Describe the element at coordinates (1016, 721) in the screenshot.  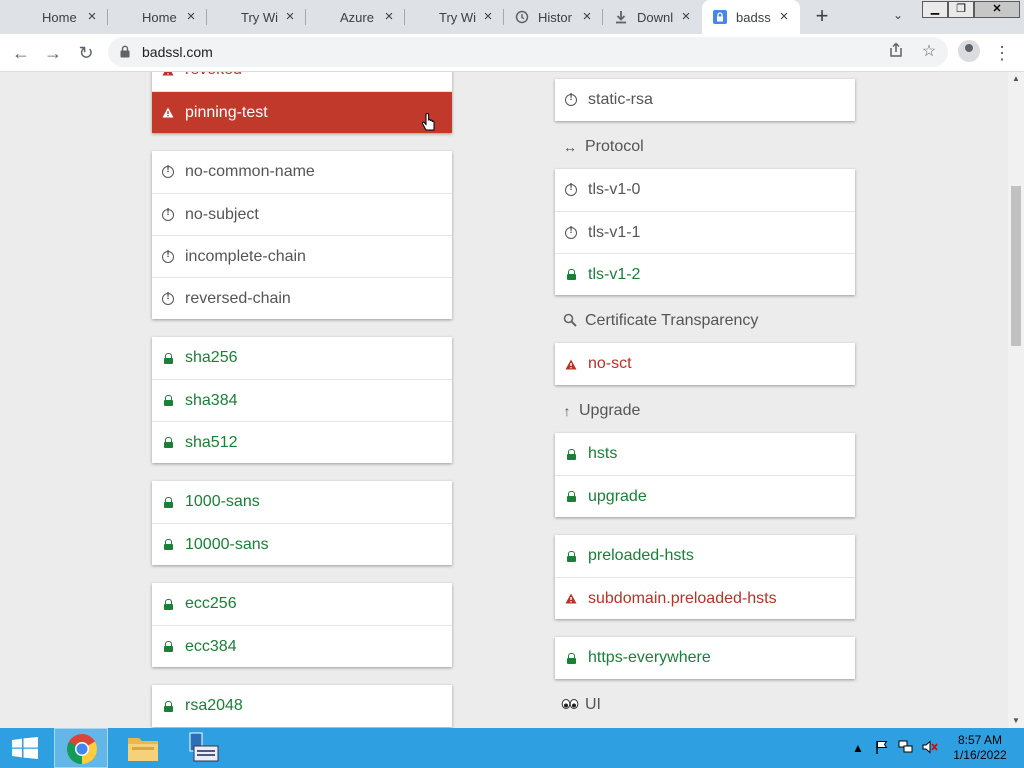
I see `scroll-down-icon: ▼` at that location.